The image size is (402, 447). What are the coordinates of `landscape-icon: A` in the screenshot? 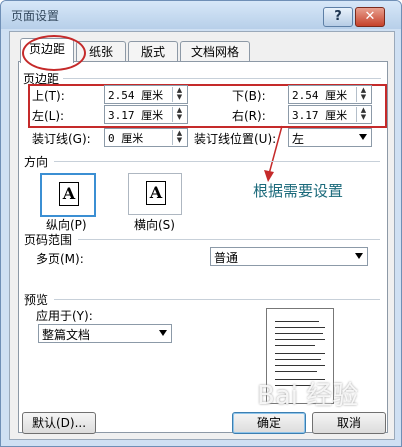 It's located at (156, 193).